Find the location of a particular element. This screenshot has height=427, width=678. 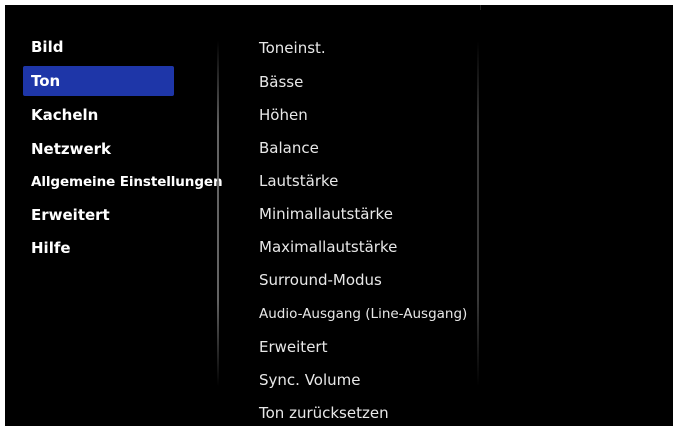

menu-item-allgemeine-einstellungen: Allgemeine Einstellungen is located at coordinates (123, 182).